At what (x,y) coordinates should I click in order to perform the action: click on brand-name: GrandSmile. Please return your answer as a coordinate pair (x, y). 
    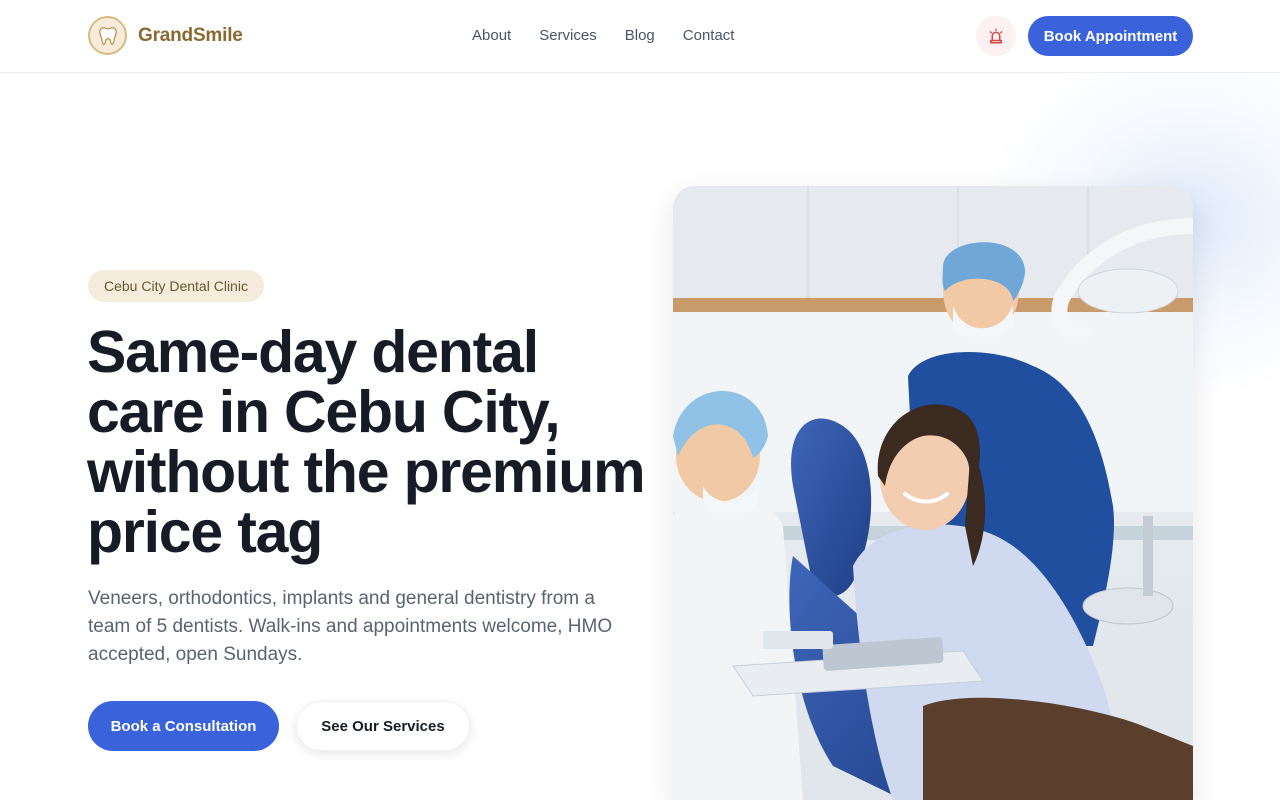
    Looking at the image, I should click on (190, 35).